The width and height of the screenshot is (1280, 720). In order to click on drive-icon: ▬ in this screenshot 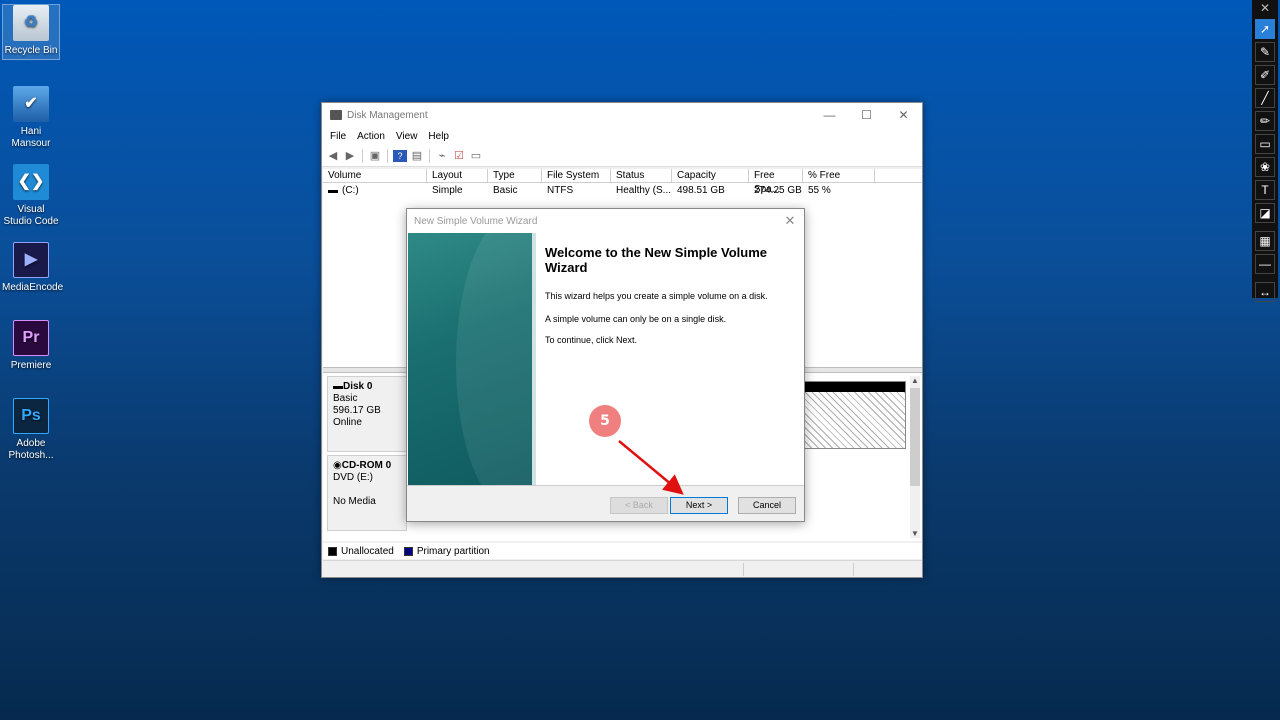, I will do `click(333, 190)`.